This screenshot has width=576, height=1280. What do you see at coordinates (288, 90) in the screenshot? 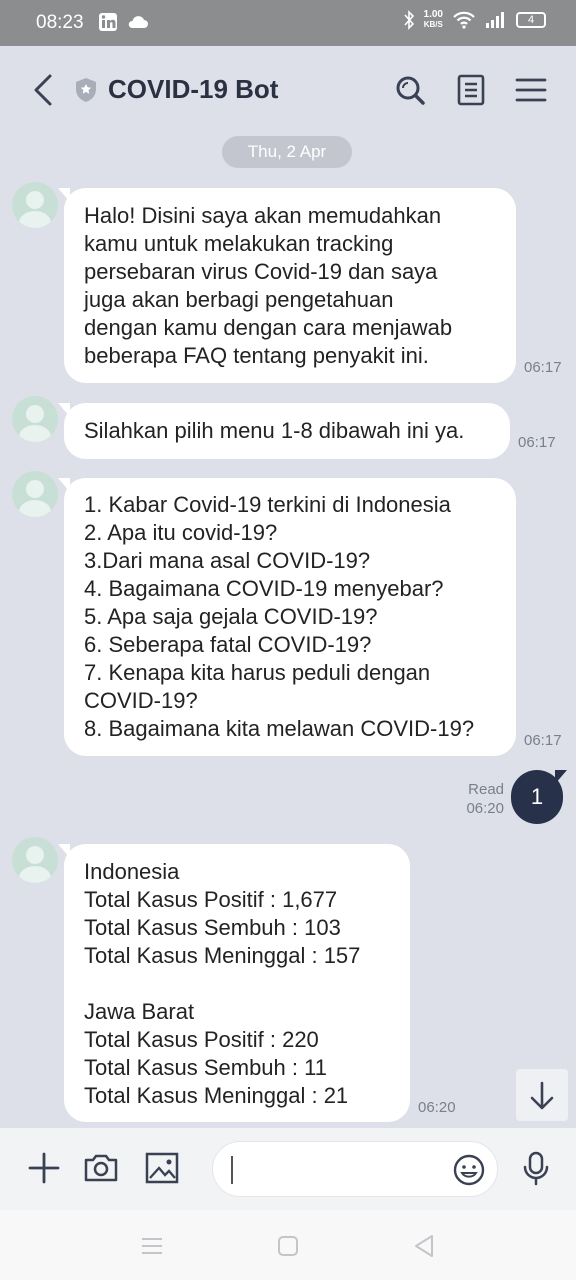
I see `chat-header: COVID-19 Bot` at bounding box center [288, 90].